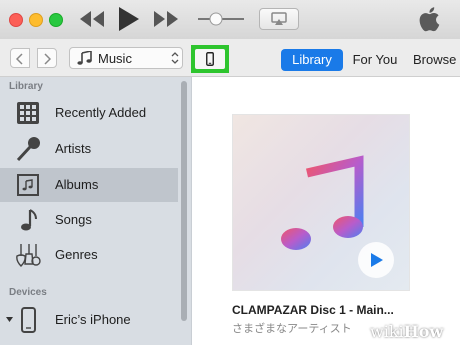 This screenshot has height=345, width=460. I want to click on disclosure-triangle-icon, so click(9, 319).